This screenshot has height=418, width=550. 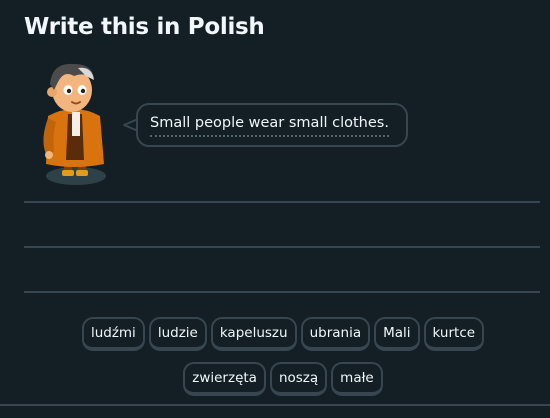 I want to click on word-tile: zwierzęta, so click(x=224, y=379).